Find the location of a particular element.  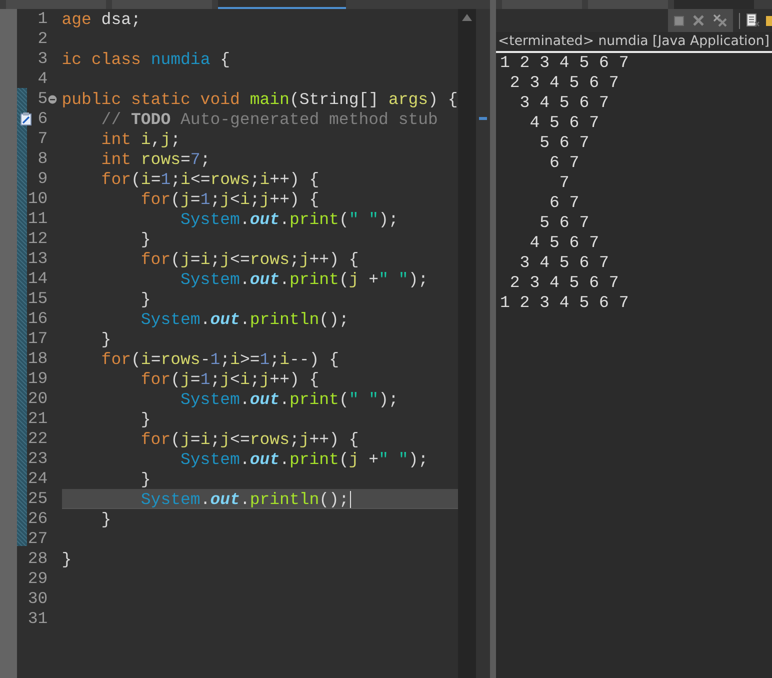

line-number: 7 is located at coordinates (43, 139).